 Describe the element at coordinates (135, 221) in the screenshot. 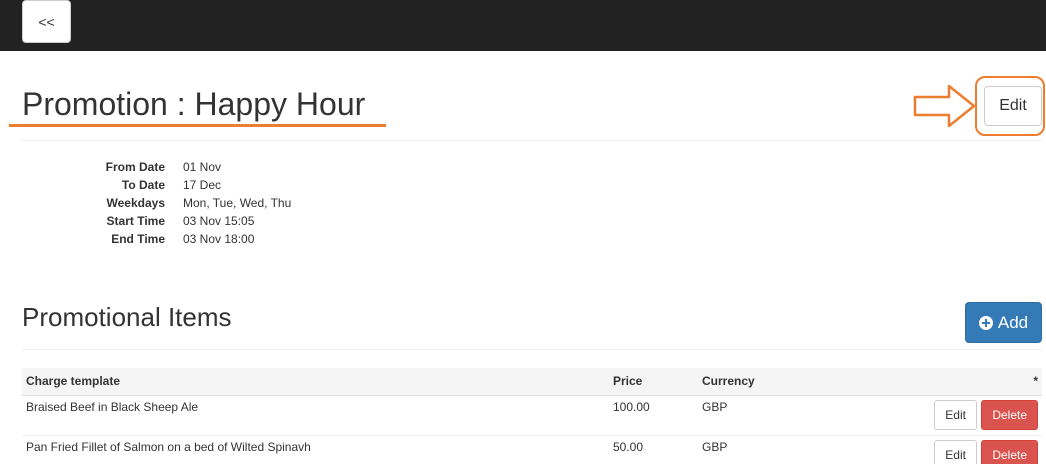

I see `detail-label: Start Time` at that location.